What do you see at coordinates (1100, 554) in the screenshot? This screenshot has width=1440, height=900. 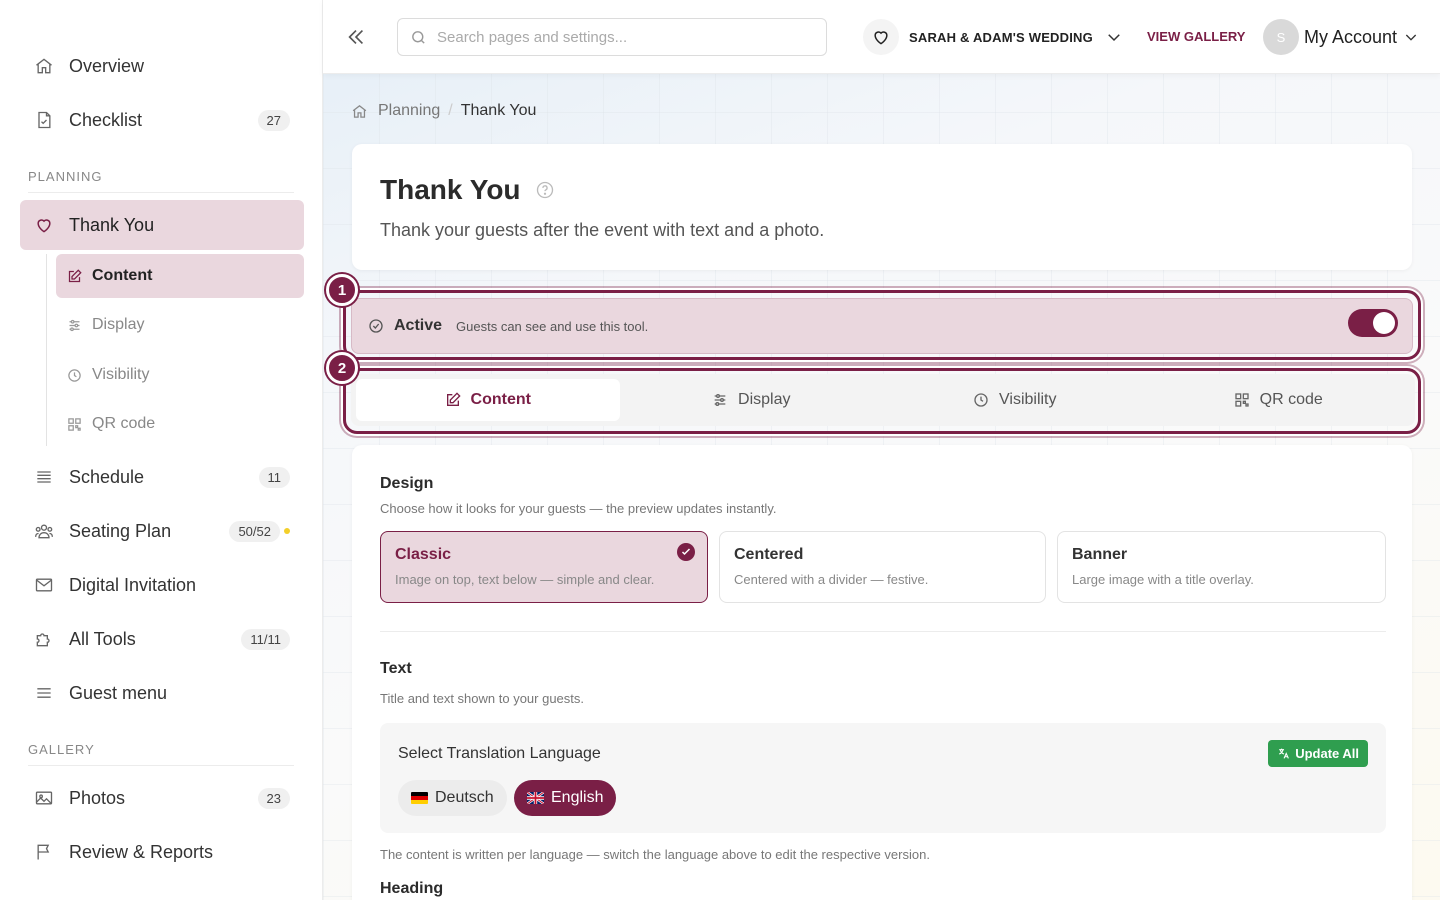 I see `option-title: Banner` at bounding box center [1100, 554].